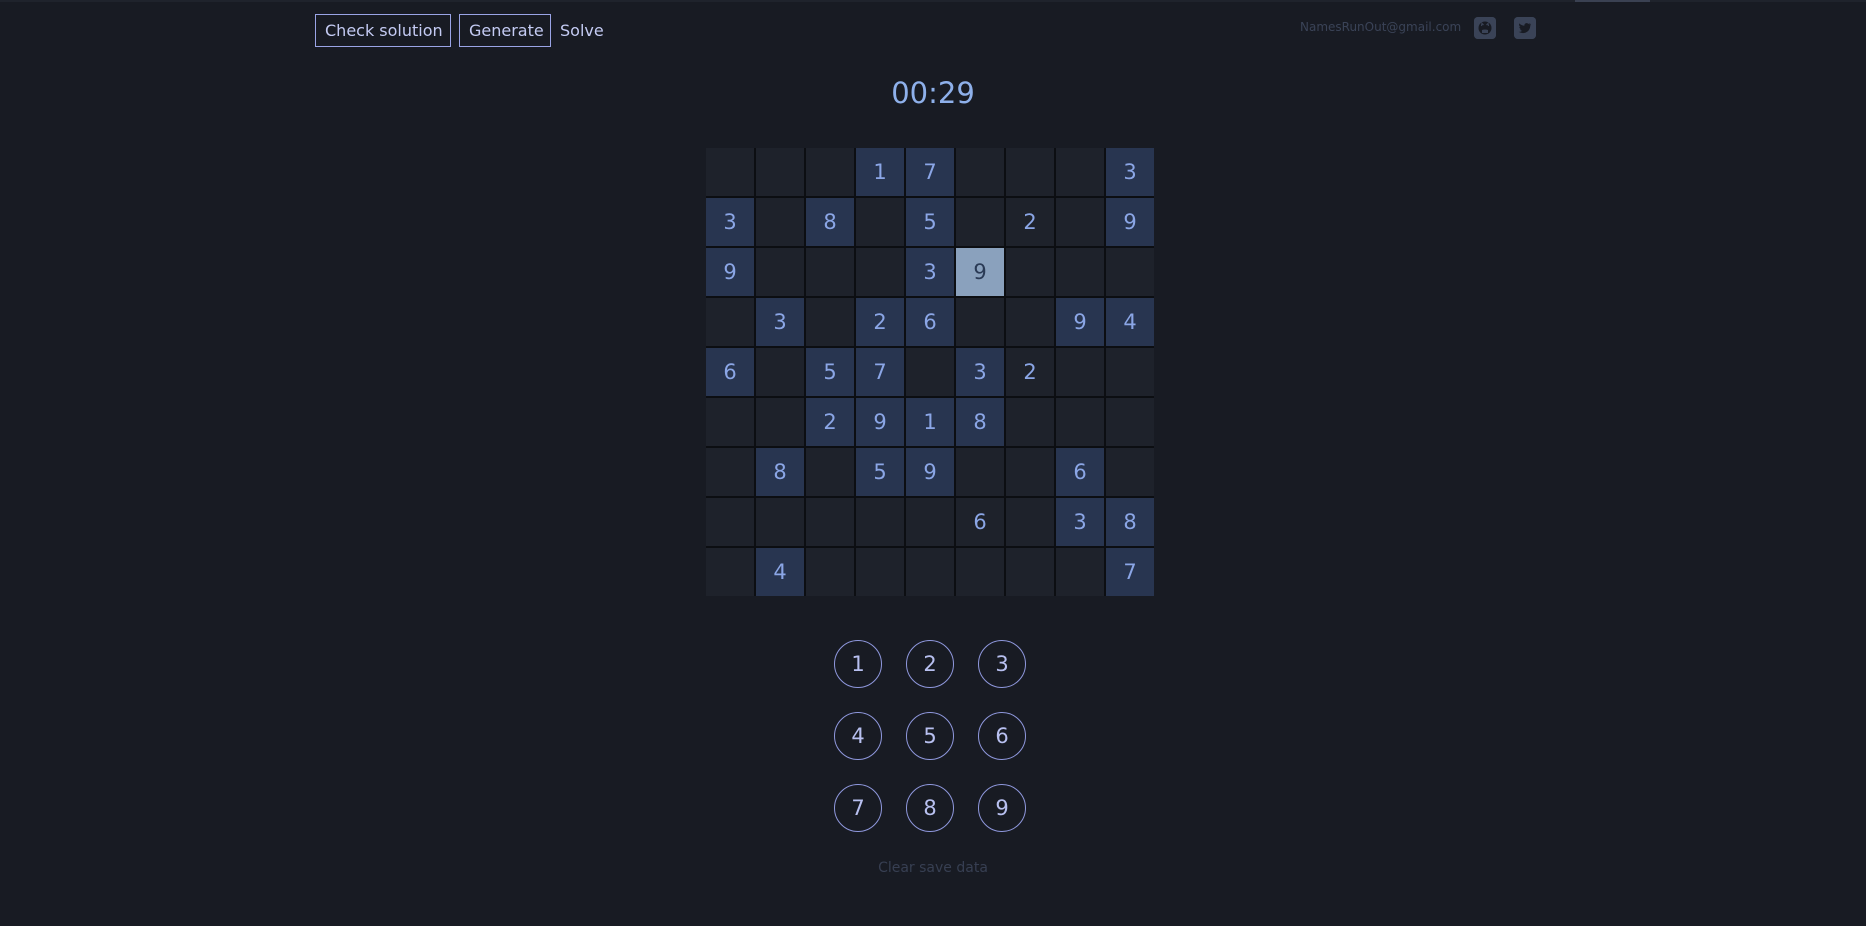  What do you see at coordinates (933, 1) in the screenshot?
I see `top-strip` at bounding box center [933, 1].